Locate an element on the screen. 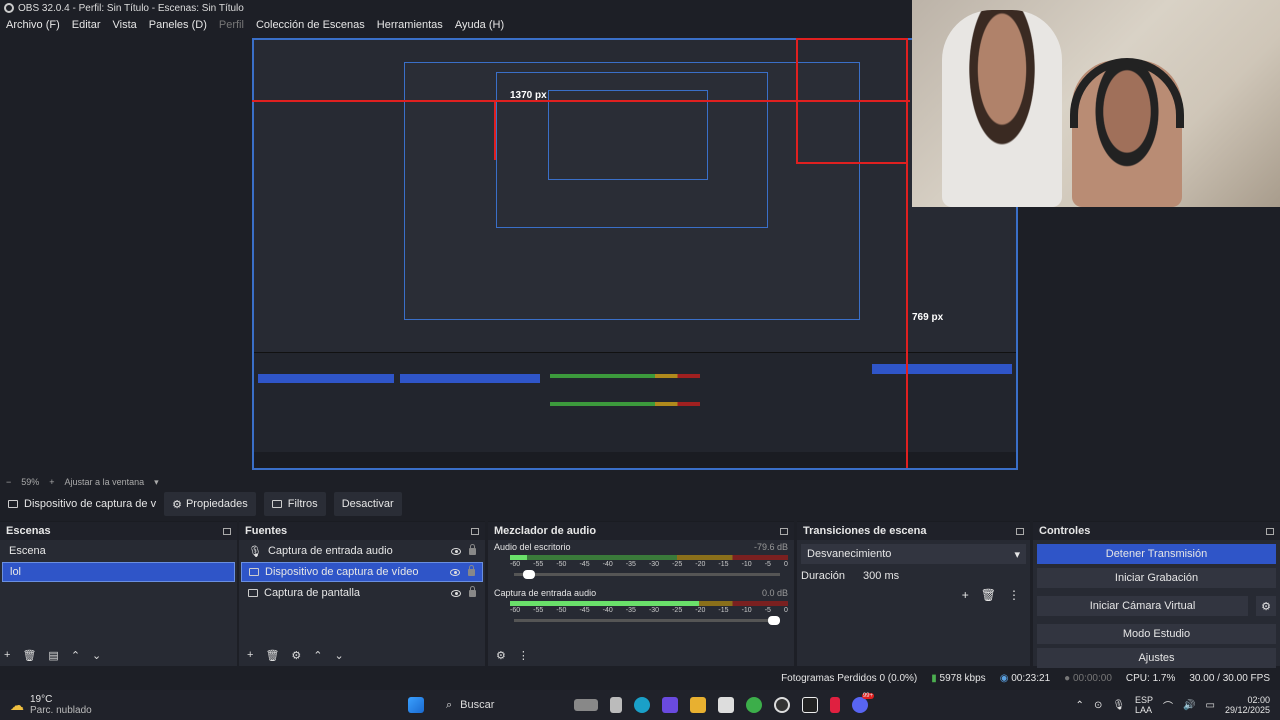 The height and width of the screenshot is (720, 1280). filter-icon: ▤ is located at coordinates (53, 655).